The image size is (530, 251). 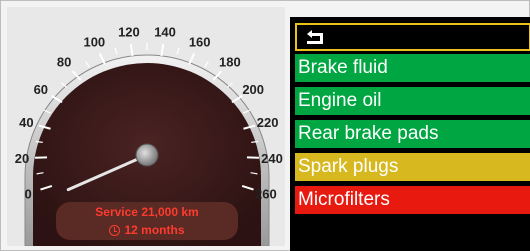 I want to click on tick-label-200: 200, so click(x=253, y=89).